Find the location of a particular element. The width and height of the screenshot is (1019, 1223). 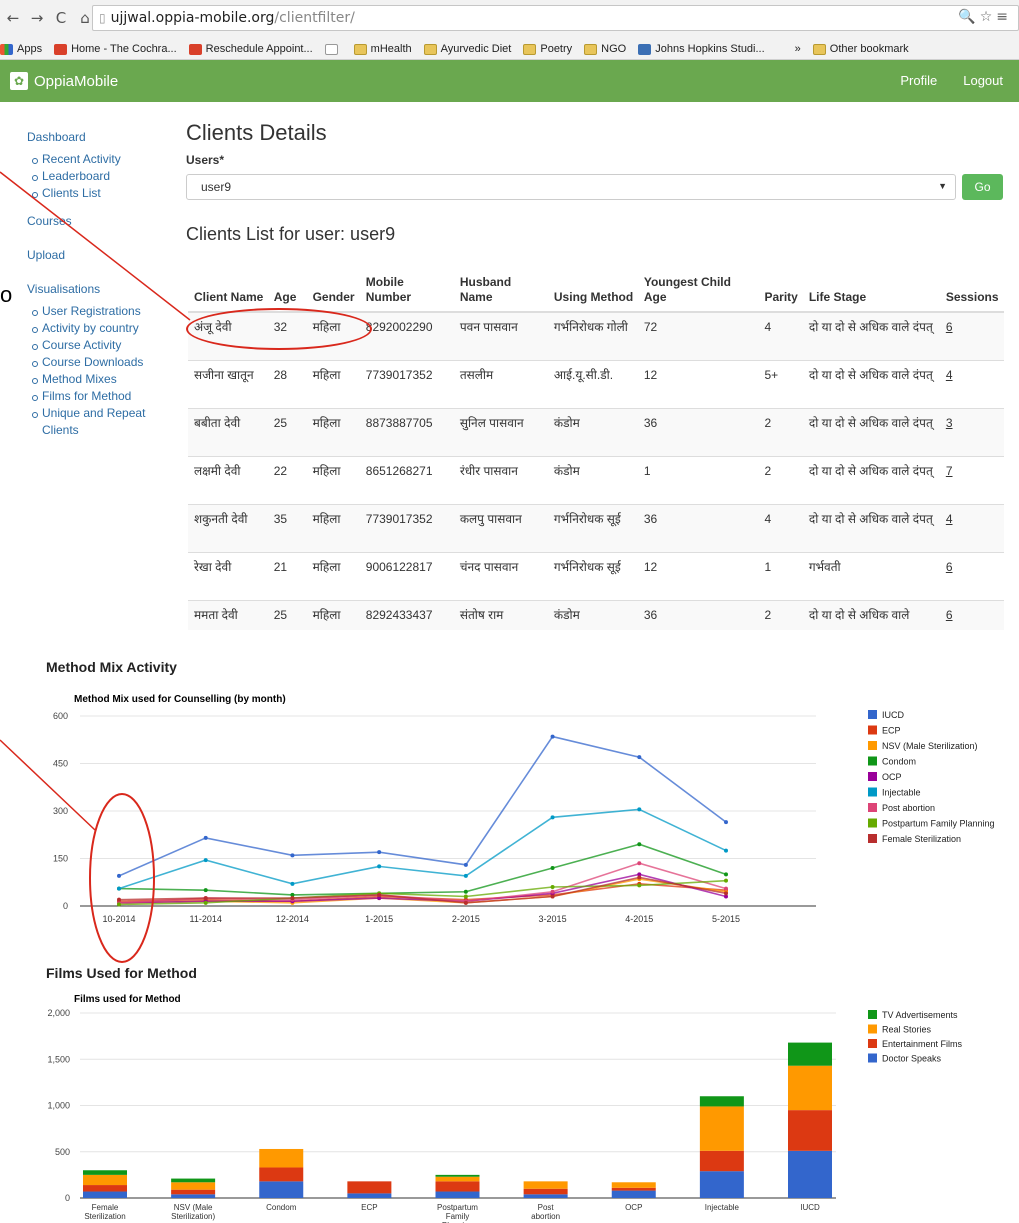

bookmark-mhealth: mHealth is located at coordinates (382, 49).